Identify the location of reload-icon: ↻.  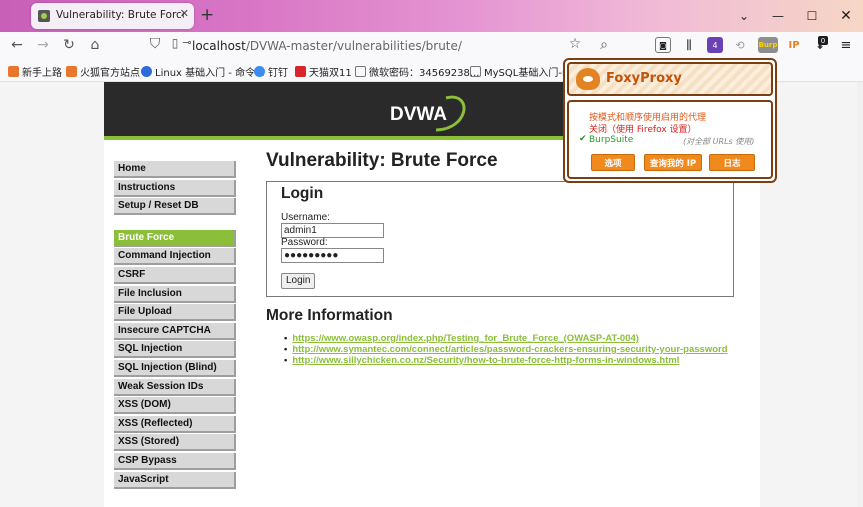
(69, 45).